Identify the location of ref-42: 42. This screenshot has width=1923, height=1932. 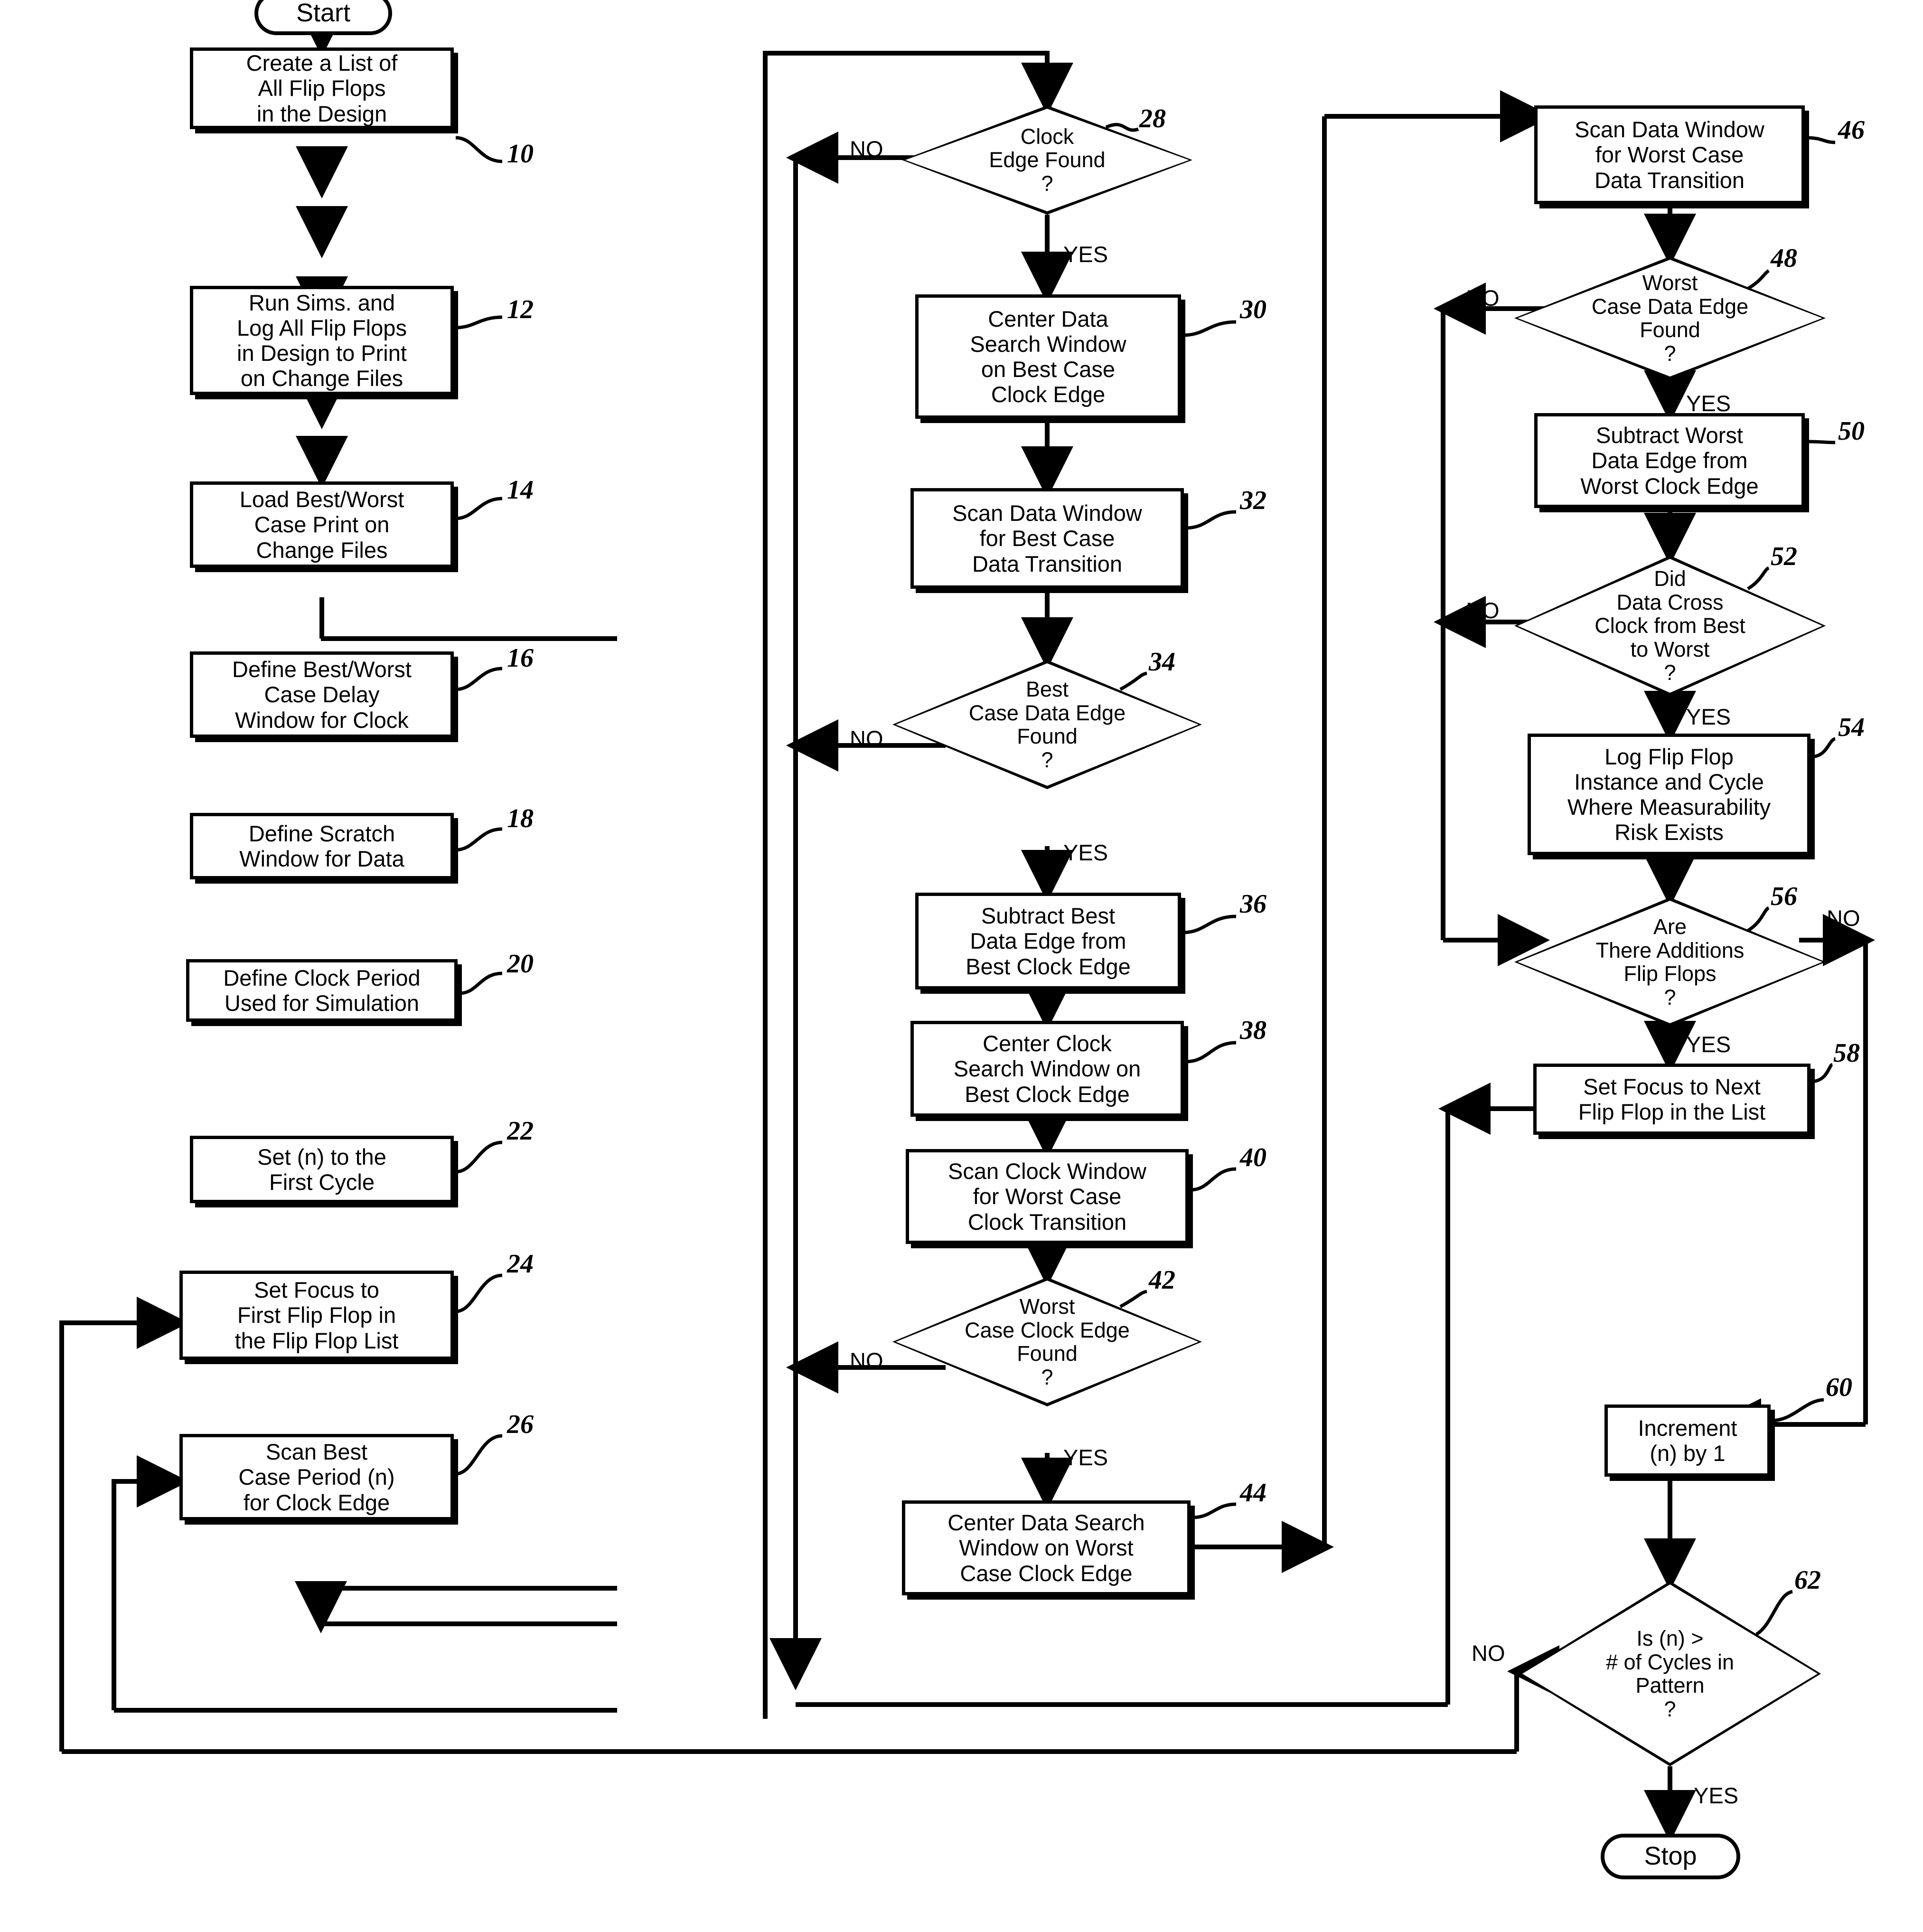
(1162, 1280).